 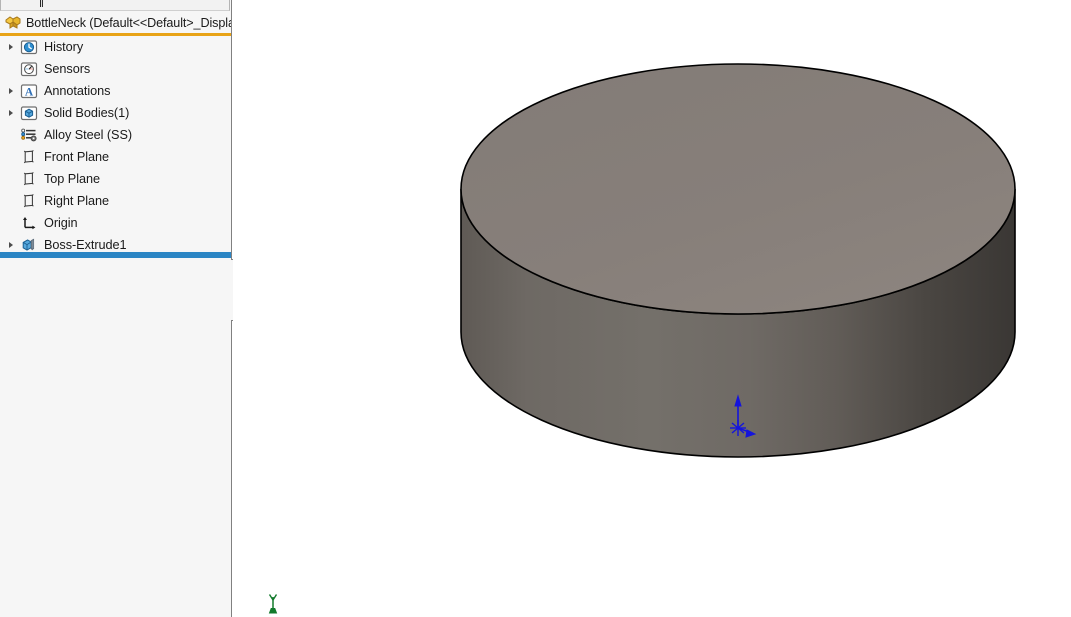 I want to click on origin-icon, so click(x=29, y=223).